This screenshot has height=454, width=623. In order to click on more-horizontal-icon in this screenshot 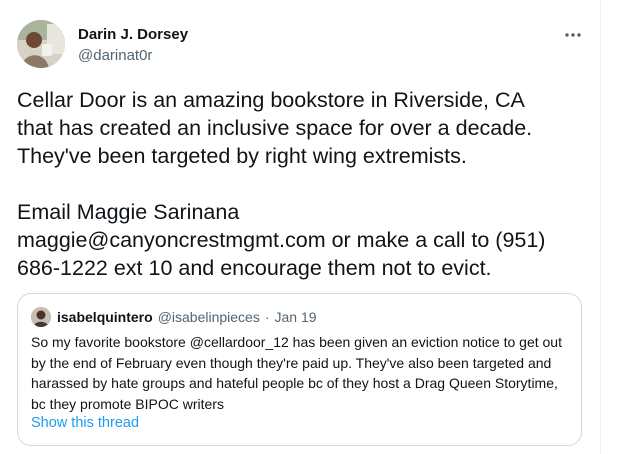, I will do `click(573, 35)`.